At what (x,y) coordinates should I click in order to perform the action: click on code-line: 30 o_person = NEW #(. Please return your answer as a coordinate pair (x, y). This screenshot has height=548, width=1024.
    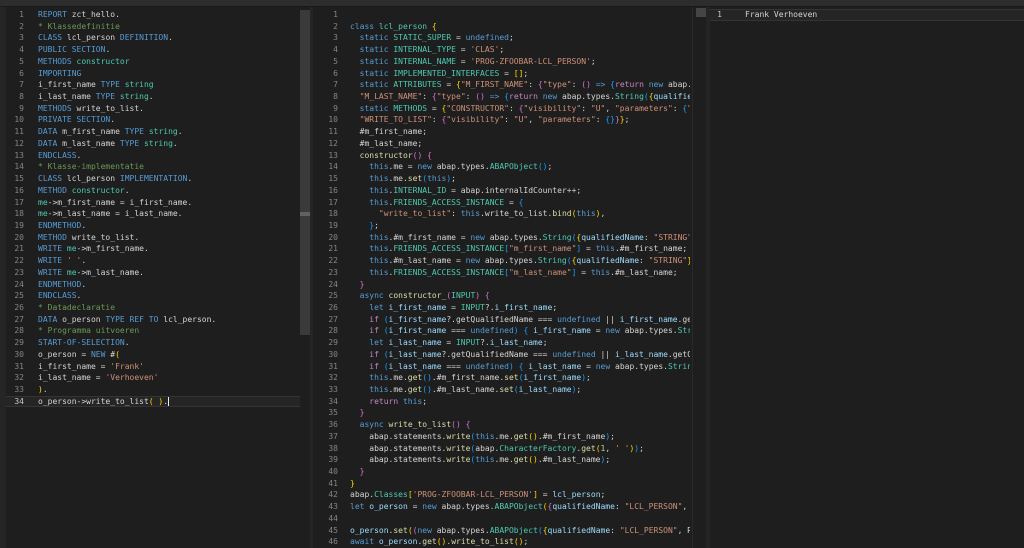
    Looking at the image, I should click on (153, 355).